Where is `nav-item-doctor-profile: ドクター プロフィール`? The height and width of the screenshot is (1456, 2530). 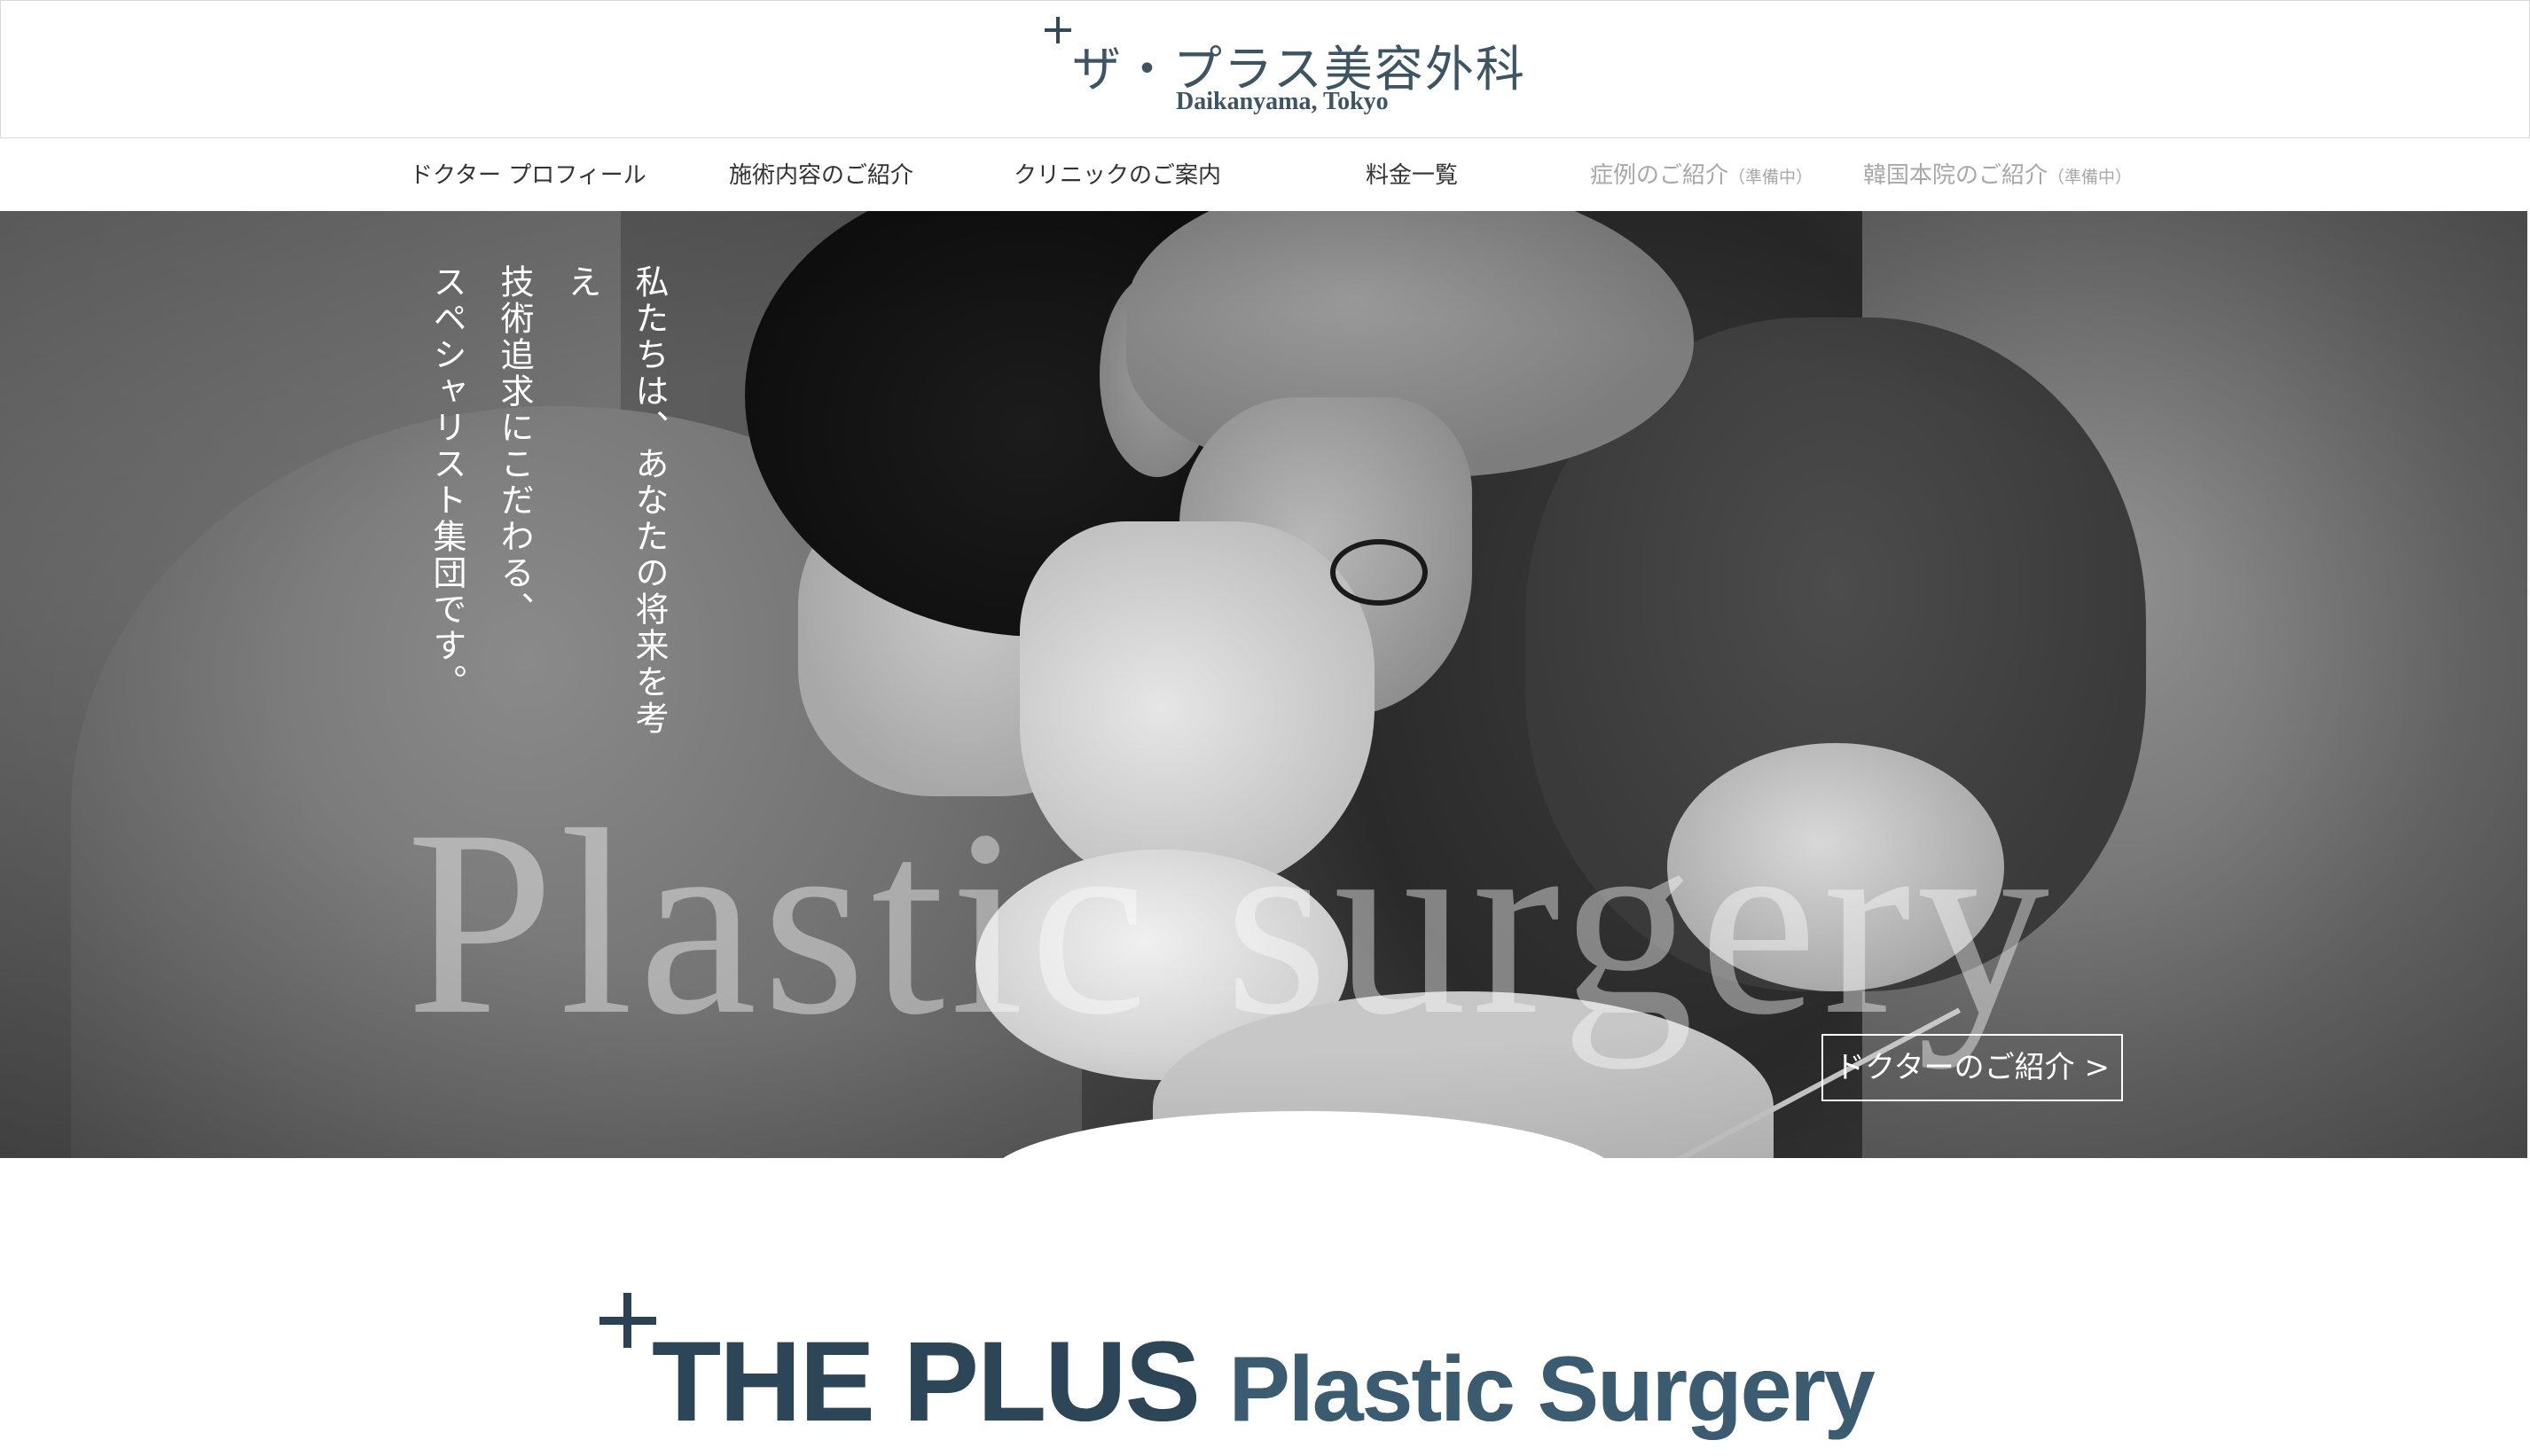 nav-item-doctor-profile: ドクター プロフィール is located at coordinates (528, 175).